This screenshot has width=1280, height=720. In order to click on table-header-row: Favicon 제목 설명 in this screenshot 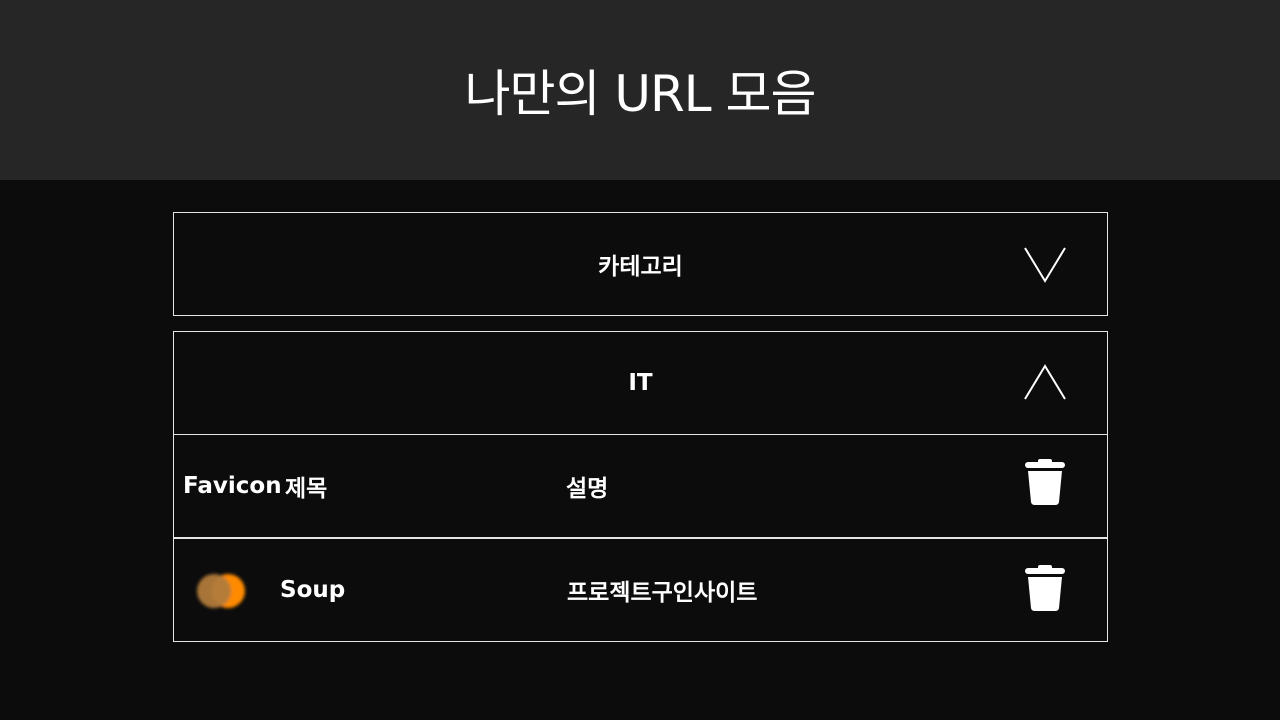, I will do `click(640, 485)`.